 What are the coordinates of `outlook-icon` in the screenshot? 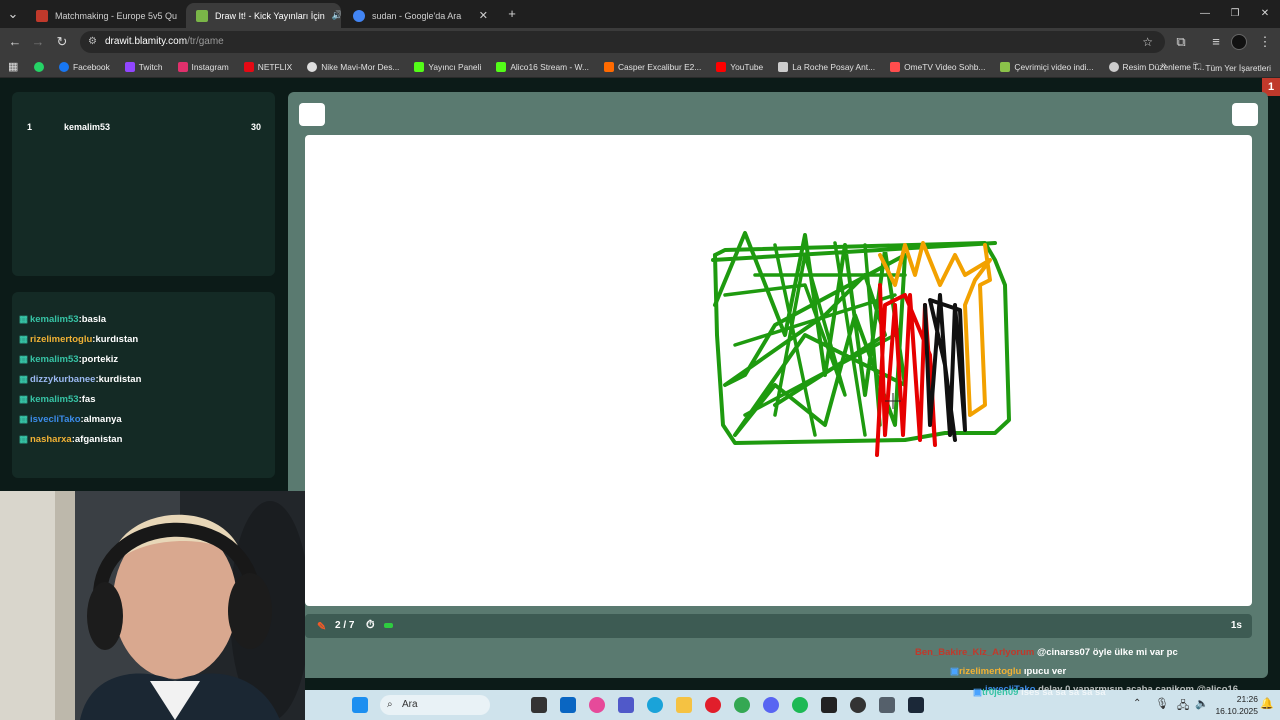 It's located at (568, 705).